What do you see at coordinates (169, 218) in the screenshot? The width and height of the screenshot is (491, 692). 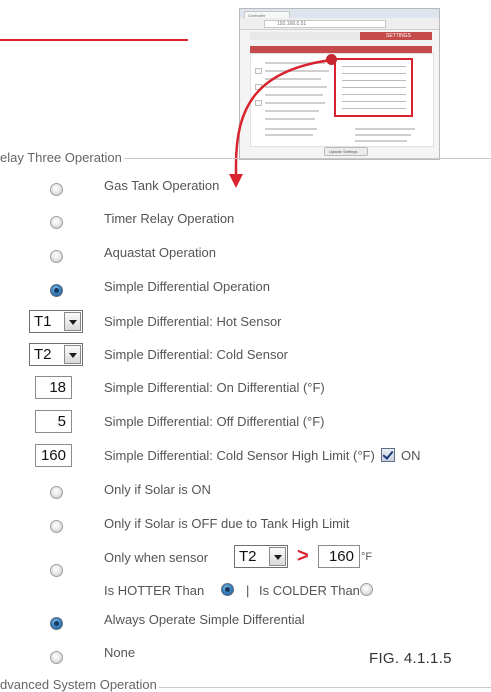 I see `timer-relay-label: Timer Relay Operation` at bounding box center [169, 218].